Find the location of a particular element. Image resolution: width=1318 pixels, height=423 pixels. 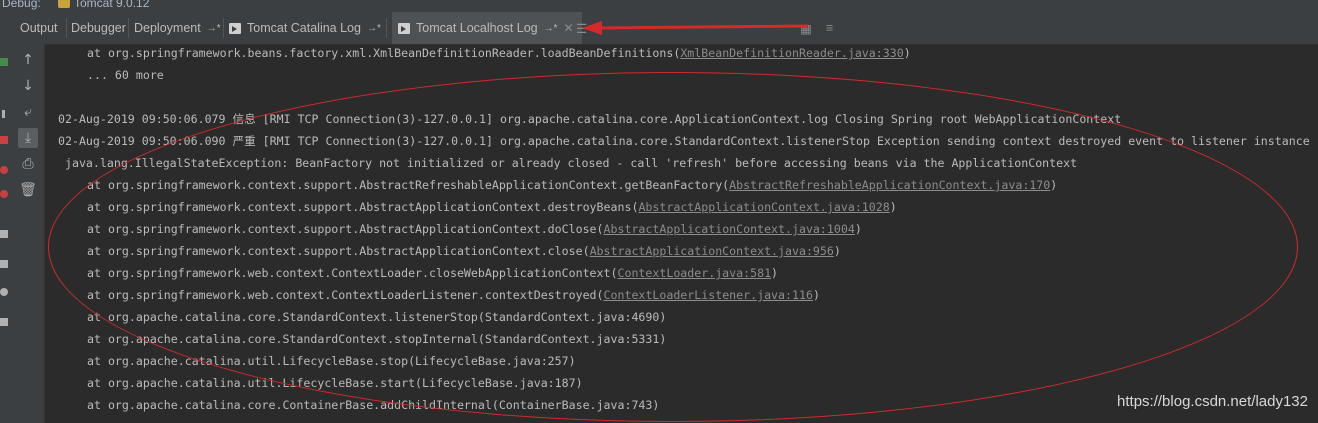

debug-label: Debug: is located at coordinates (21, 5).